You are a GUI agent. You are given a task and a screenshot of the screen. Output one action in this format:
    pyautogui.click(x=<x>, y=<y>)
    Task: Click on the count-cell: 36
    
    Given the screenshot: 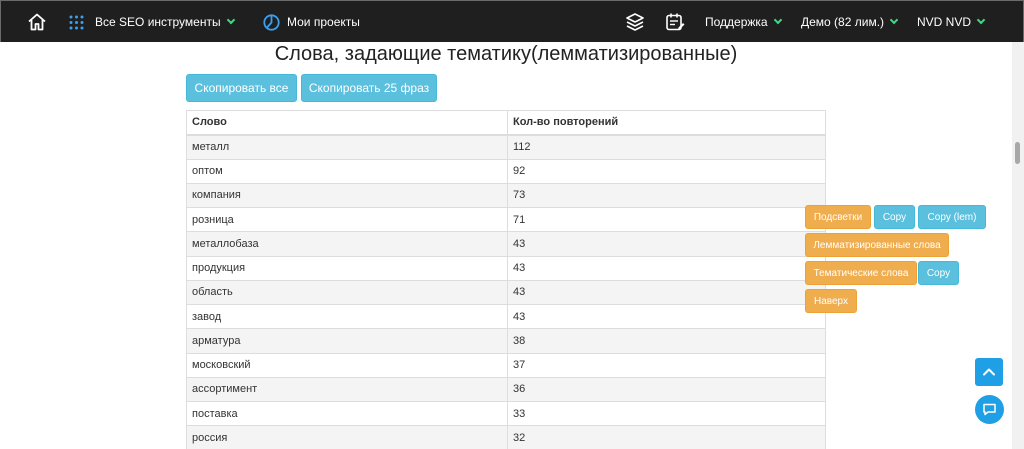 What is the action you would take?
    pyautogui.click(x=666, y=389)
    